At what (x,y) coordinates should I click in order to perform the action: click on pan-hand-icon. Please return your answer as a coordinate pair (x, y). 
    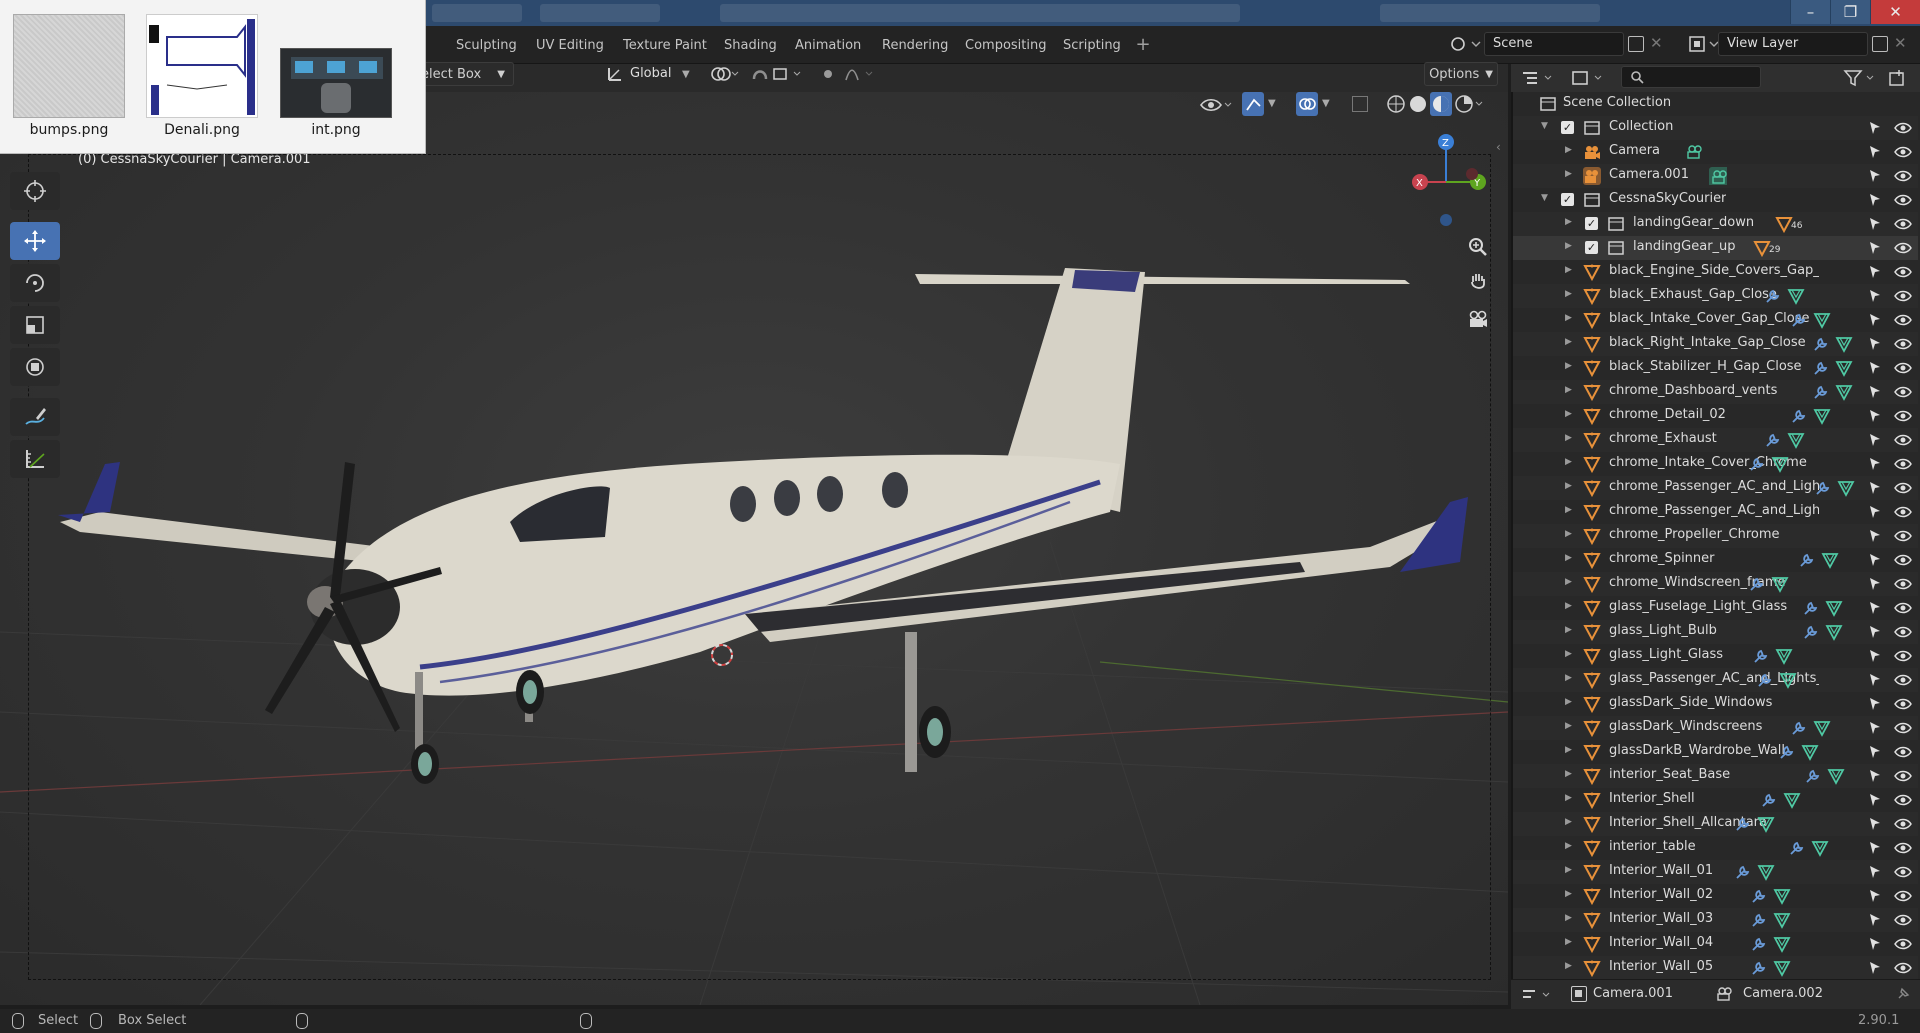
    Looking at the image, I should click on (1478, 281).